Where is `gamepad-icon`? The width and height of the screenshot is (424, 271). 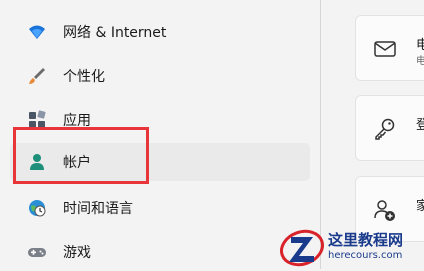 gamepad-icon is located at coordinates (37, 252).